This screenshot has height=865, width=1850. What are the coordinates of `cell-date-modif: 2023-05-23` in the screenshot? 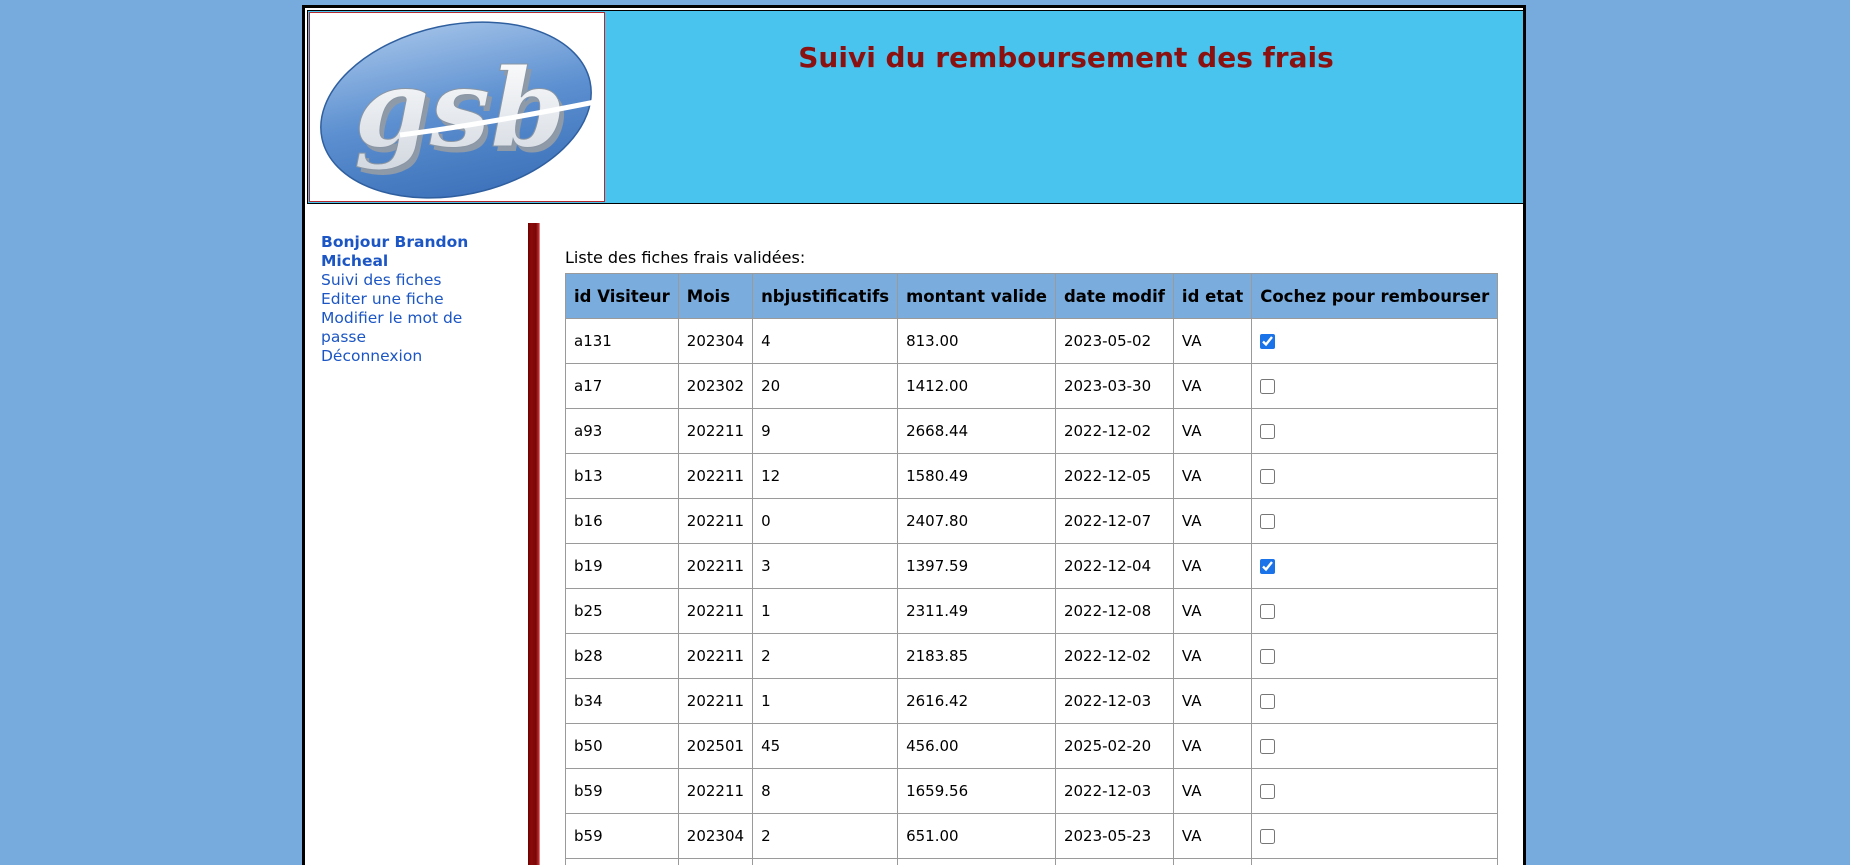 It's located at (1114, 836).